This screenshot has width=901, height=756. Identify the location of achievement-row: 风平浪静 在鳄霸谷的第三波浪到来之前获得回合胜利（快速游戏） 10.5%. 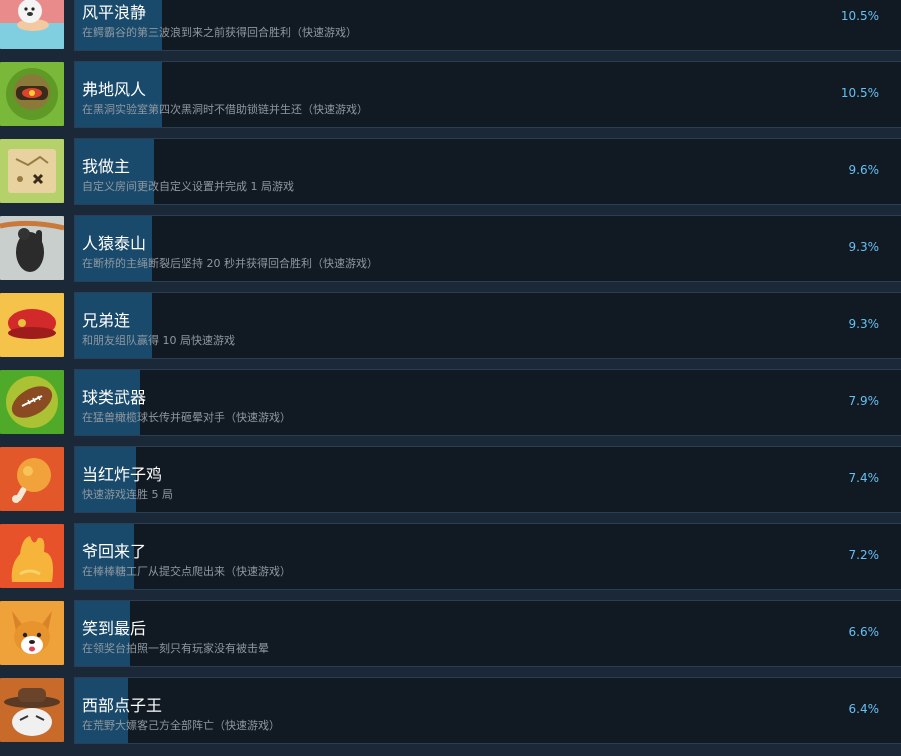
(450, 30).